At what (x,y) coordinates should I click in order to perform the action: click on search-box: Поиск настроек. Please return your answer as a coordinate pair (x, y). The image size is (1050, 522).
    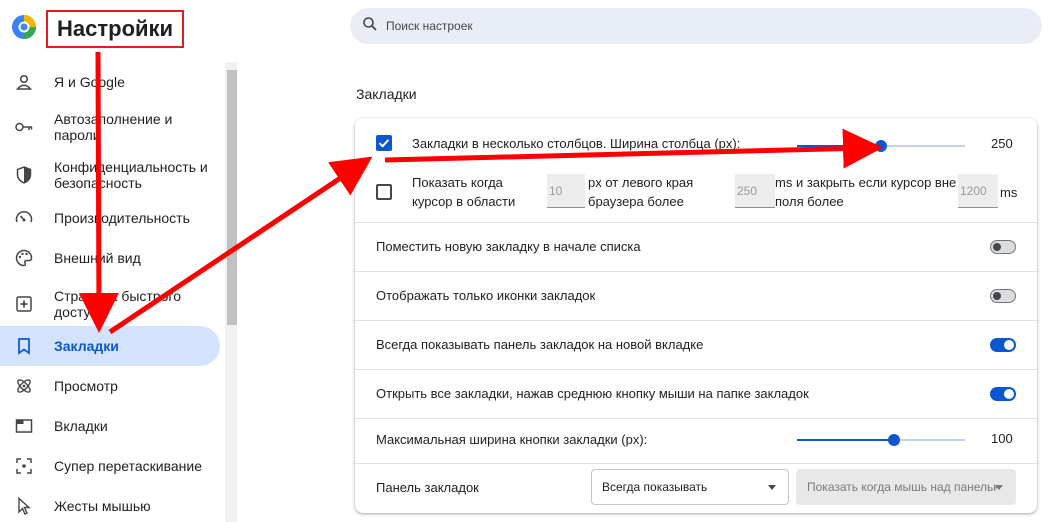
    Looking at the image, I should click on (696, 26).